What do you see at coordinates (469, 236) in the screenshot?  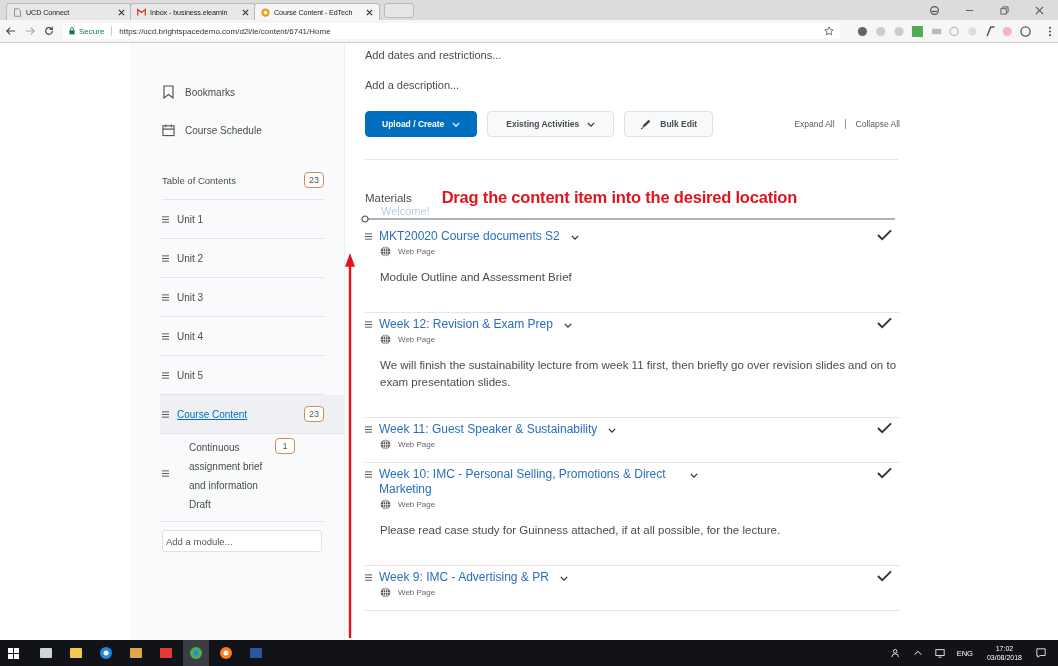 I see `content-item-link: MKT20020 Course documents S2` at bounding box center [469, 236].